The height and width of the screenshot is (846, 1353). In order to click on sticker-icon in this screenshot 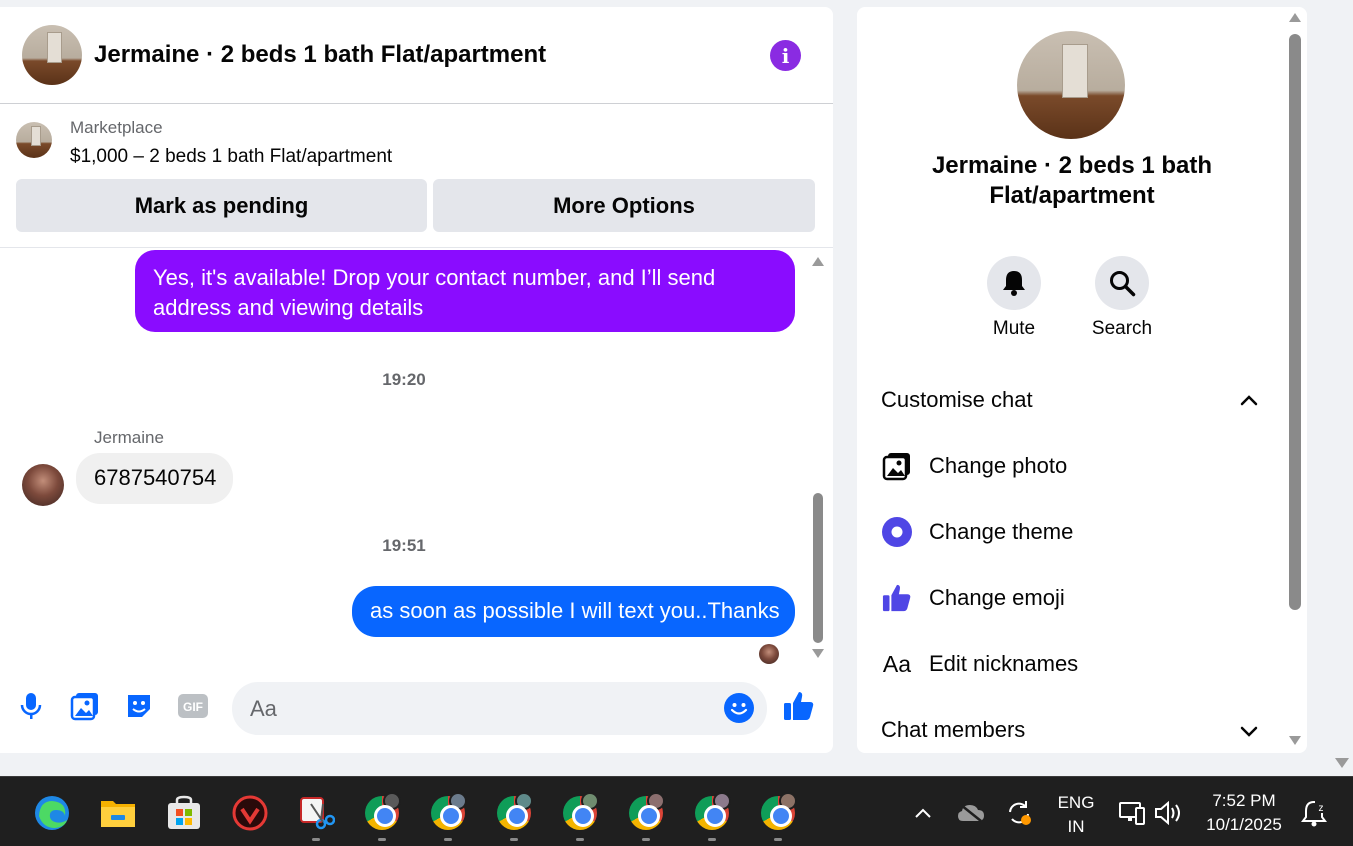, I will do `click(139, 706)`.